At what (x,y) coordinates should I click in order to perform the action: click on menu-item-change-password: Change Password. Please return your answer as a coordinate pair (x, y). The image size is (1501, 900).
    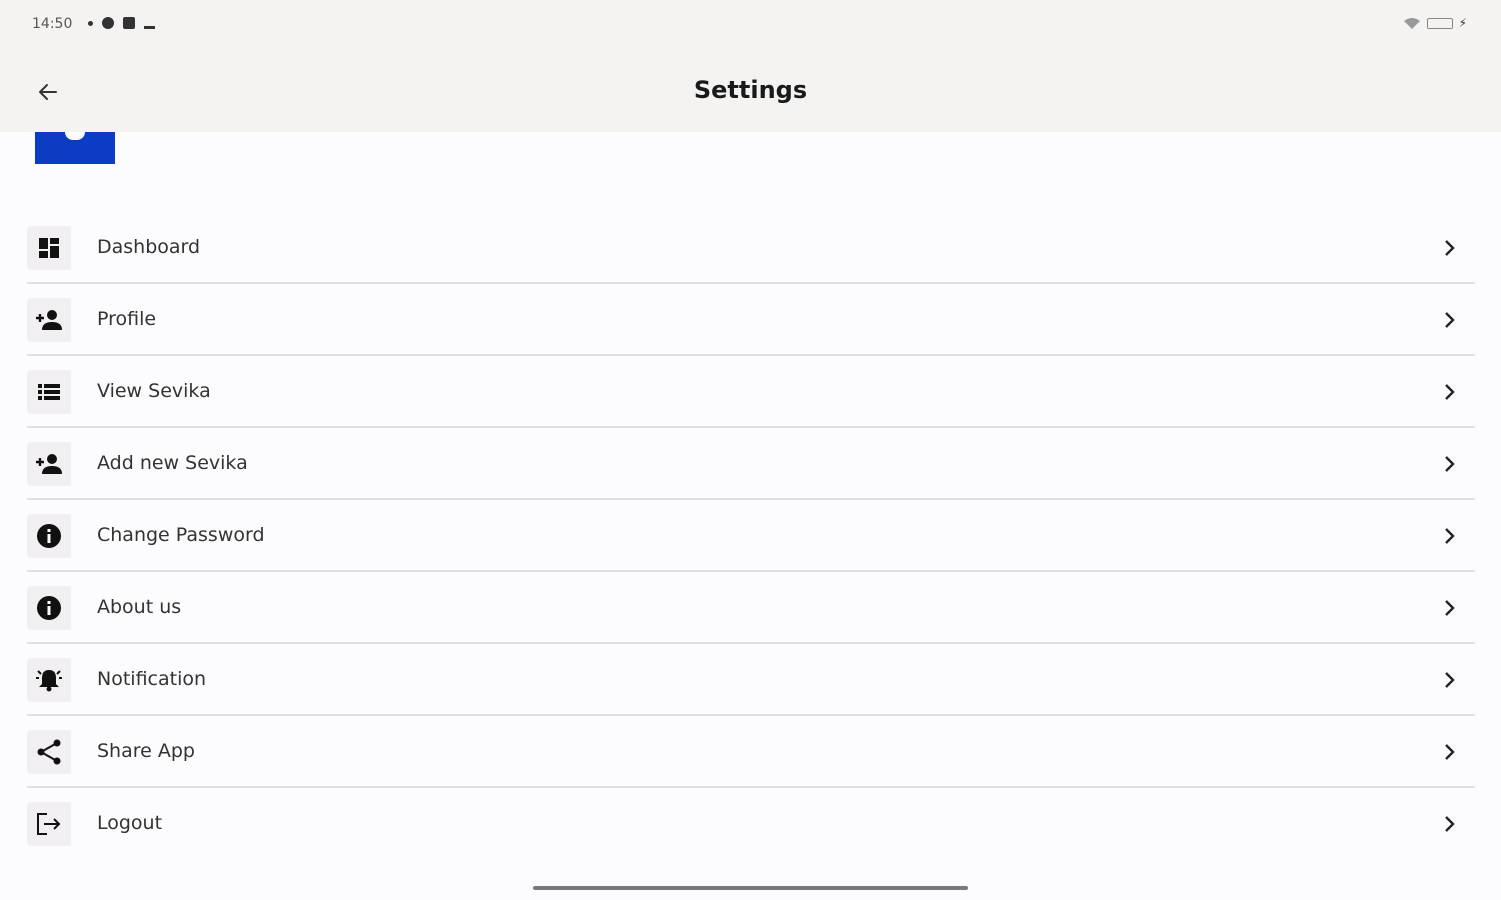
    Looking at the image, I should click on (751, 536).